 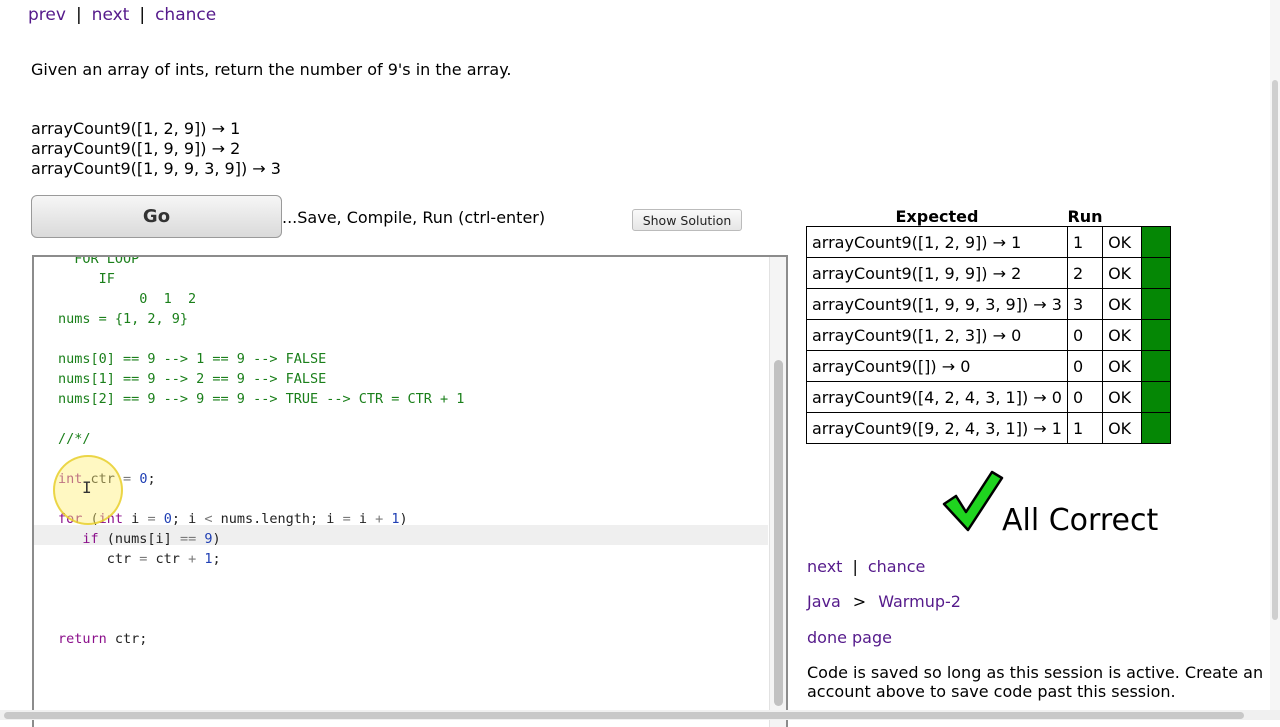 What do you see at coordinates (1085, 273) in the screenshot?
I see `run-cell: 2` at bounding box center [1085, 273].